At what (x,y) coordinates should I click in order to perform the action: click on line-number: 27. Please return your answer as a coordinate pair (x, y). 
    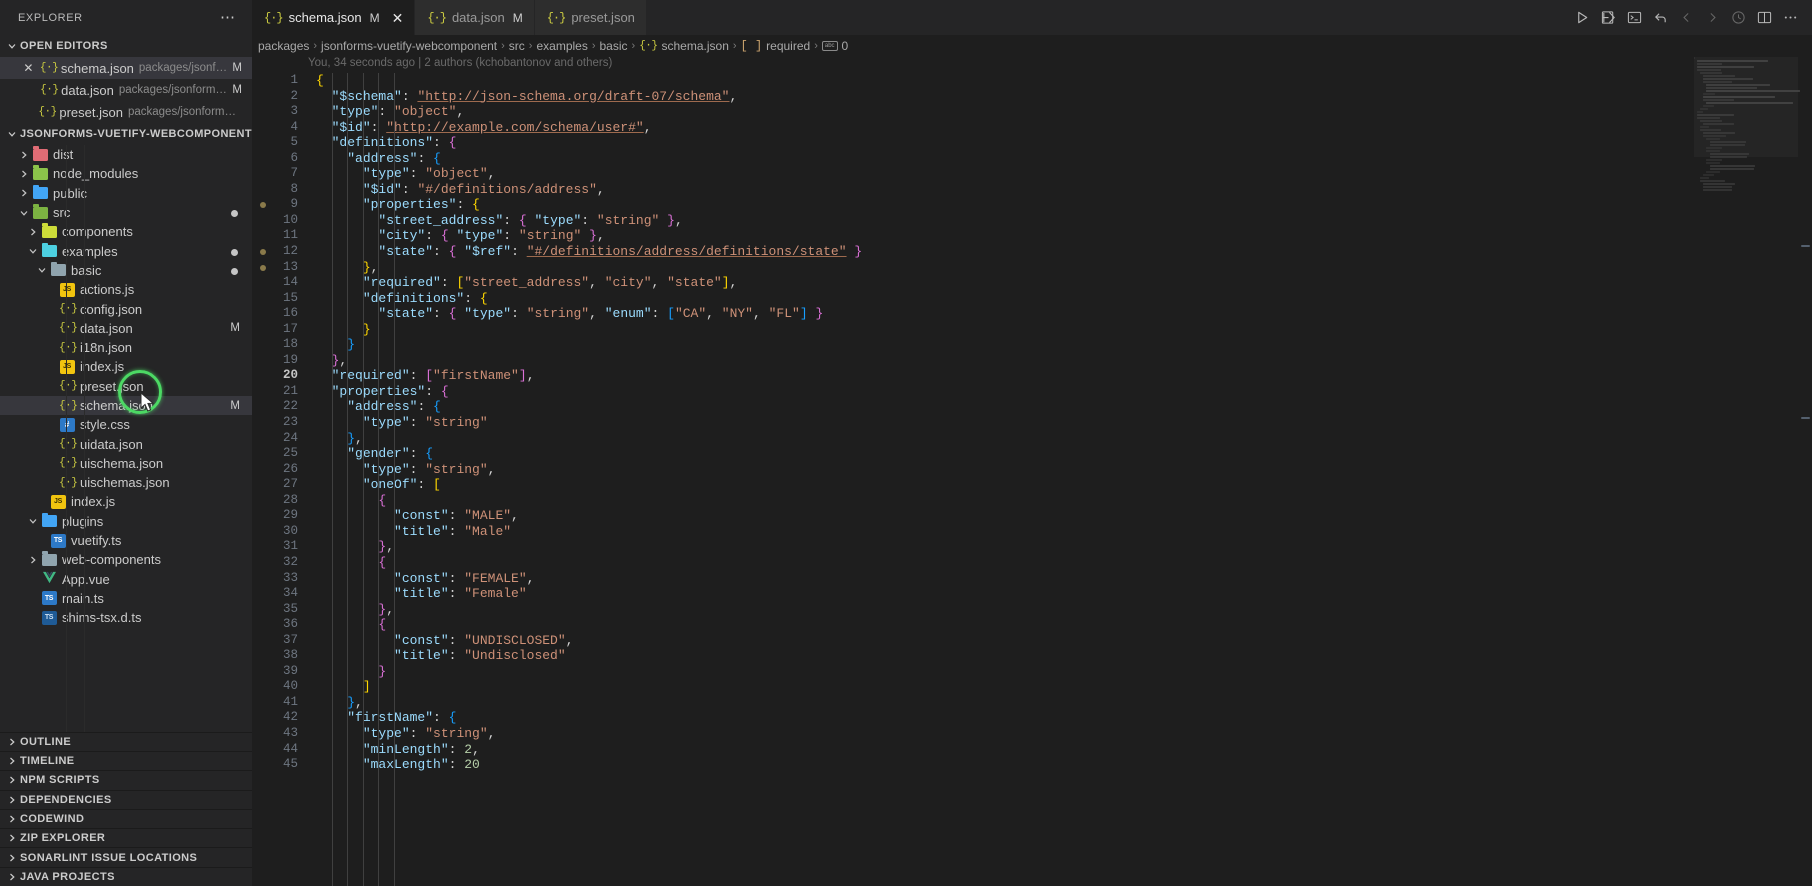
    Looking at the image, I should click on (280, 485).